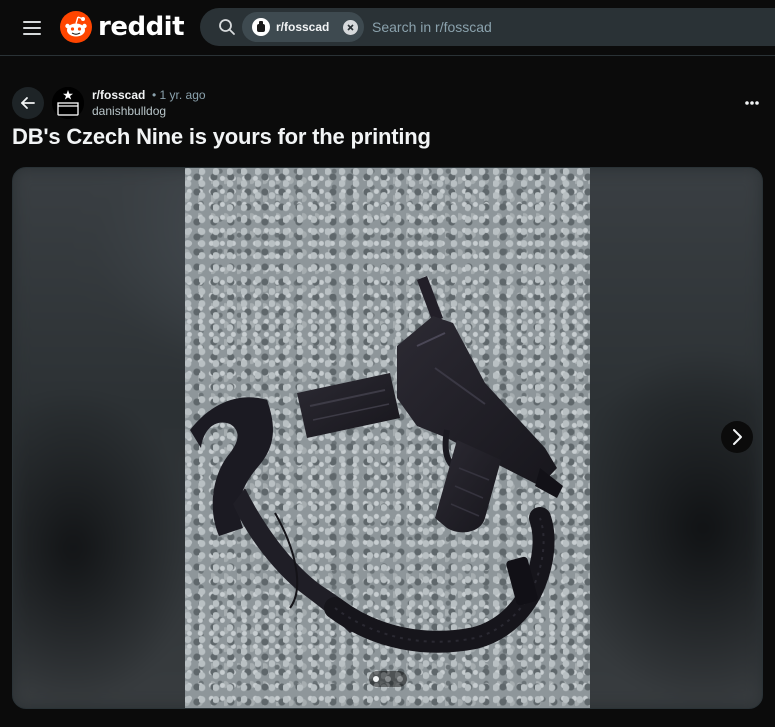 This screenshot has height=727, width=775. Describe the element at coordinates (141, 27) in the screenshot. I see `reddit-wordmark: reddit` at that location.